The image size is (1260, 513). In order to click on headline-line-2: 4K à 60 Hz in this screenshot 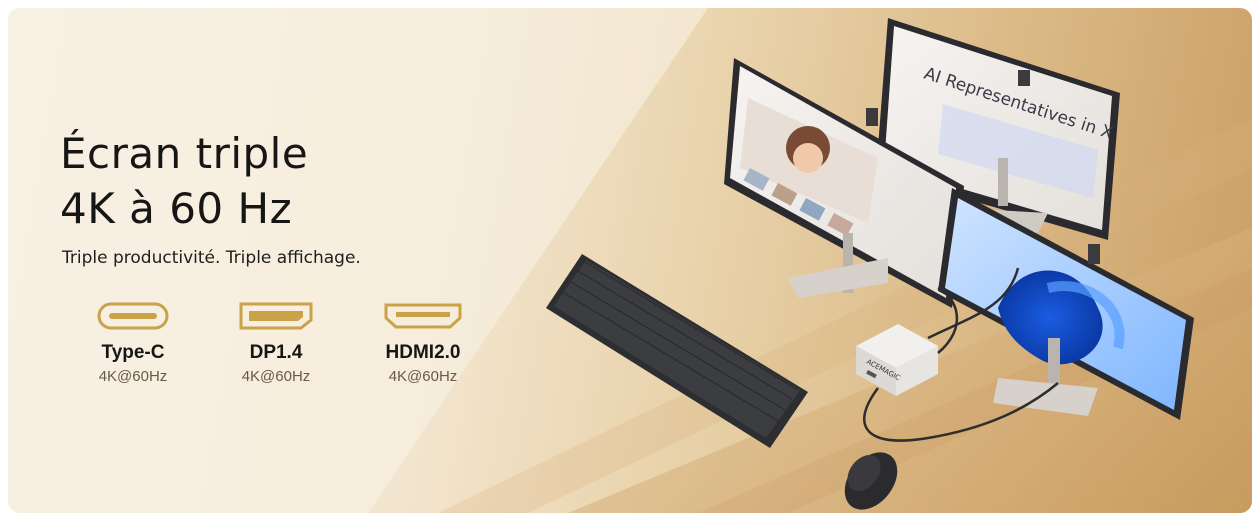, I will do `click(176, 208)`.